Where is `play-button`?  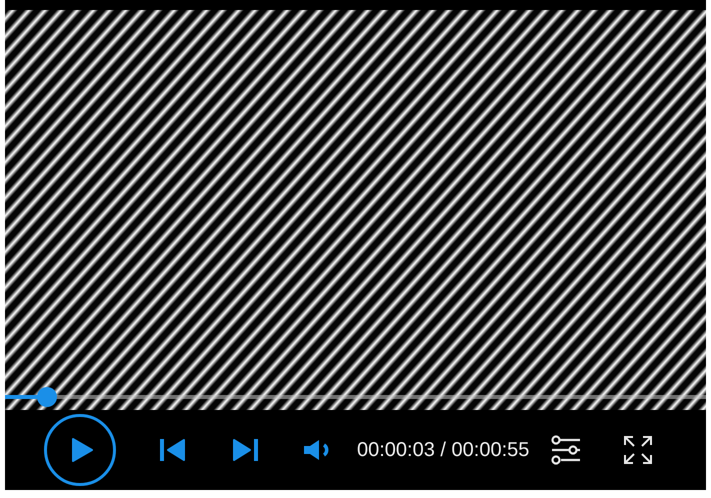 play-button is located at coordinates (80, 450).